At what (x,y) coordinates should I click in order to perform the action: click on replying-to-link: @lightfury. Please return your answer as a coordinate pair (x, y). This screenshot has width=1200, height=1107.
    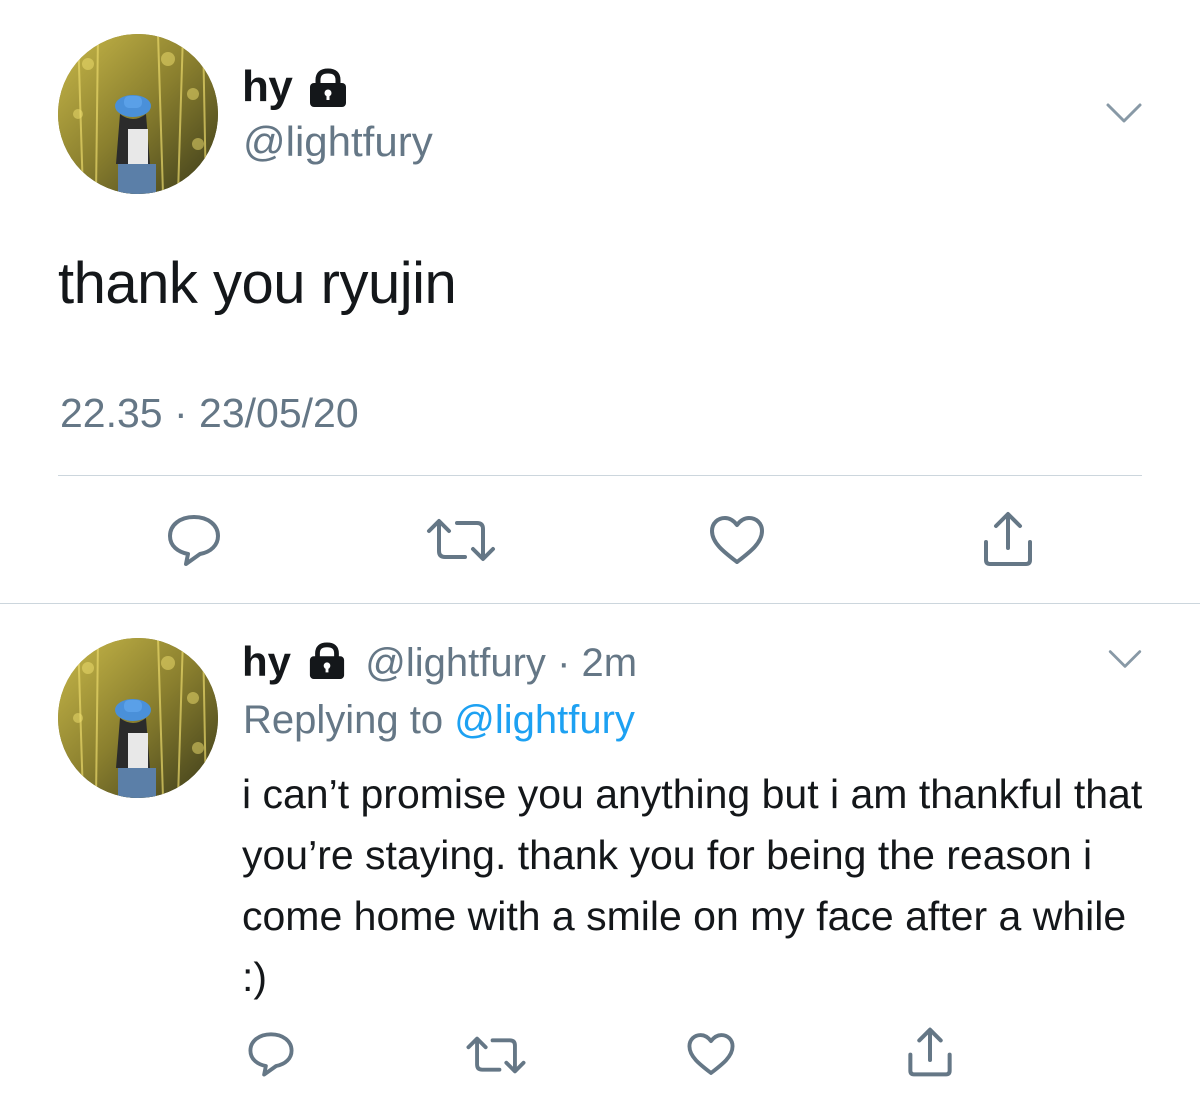
    Looking at the image, I should click on (544, 720).